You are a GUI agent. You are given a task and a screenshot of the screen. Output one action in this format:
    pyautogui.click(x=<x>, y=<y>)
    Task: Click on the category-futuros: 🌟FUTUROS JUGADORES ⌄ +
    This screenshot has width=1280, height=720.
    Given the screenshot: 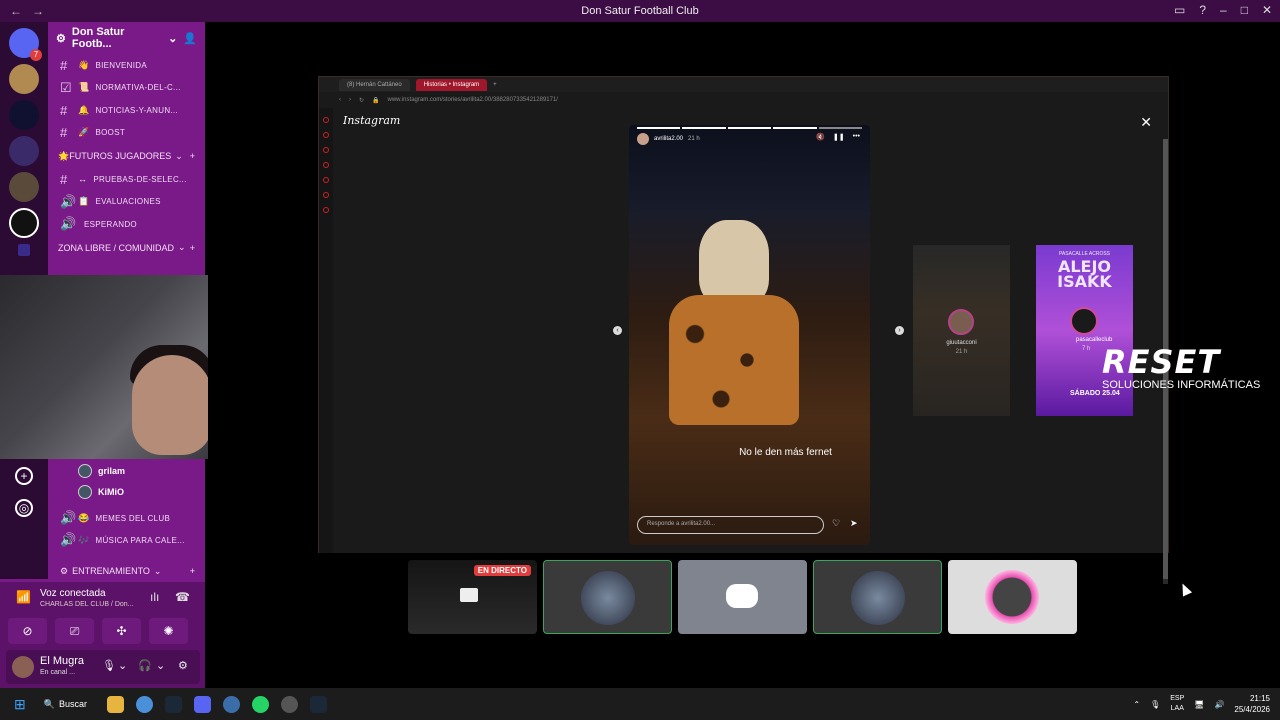 What is the action you would take?
    pyautogui.click(x=126, y=156)
    